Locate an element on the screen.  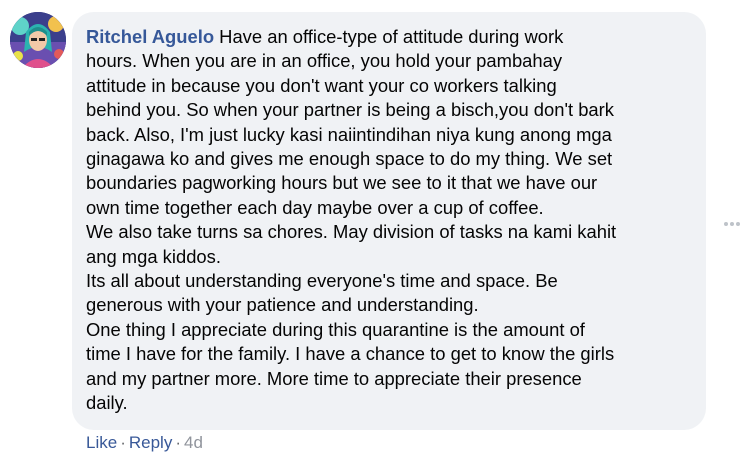
avatar-image is located at coordinates (38, 40).